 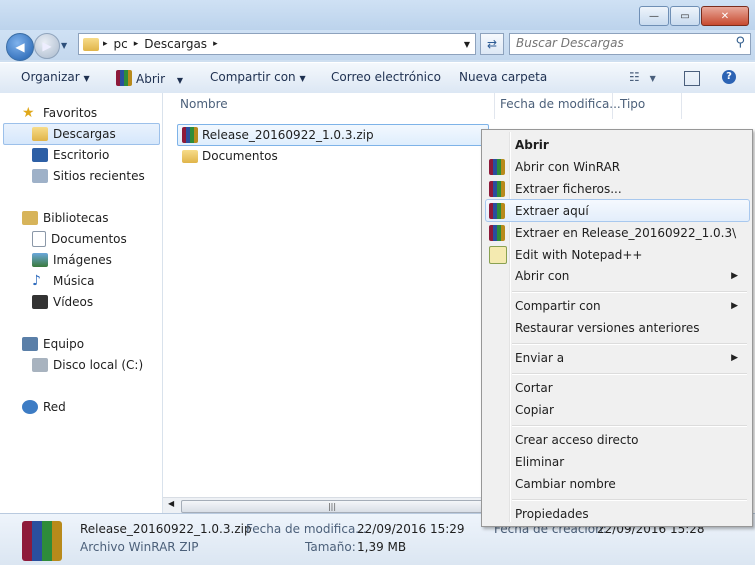 I want to click on help-icon: ?, so click(x=729, y=77).